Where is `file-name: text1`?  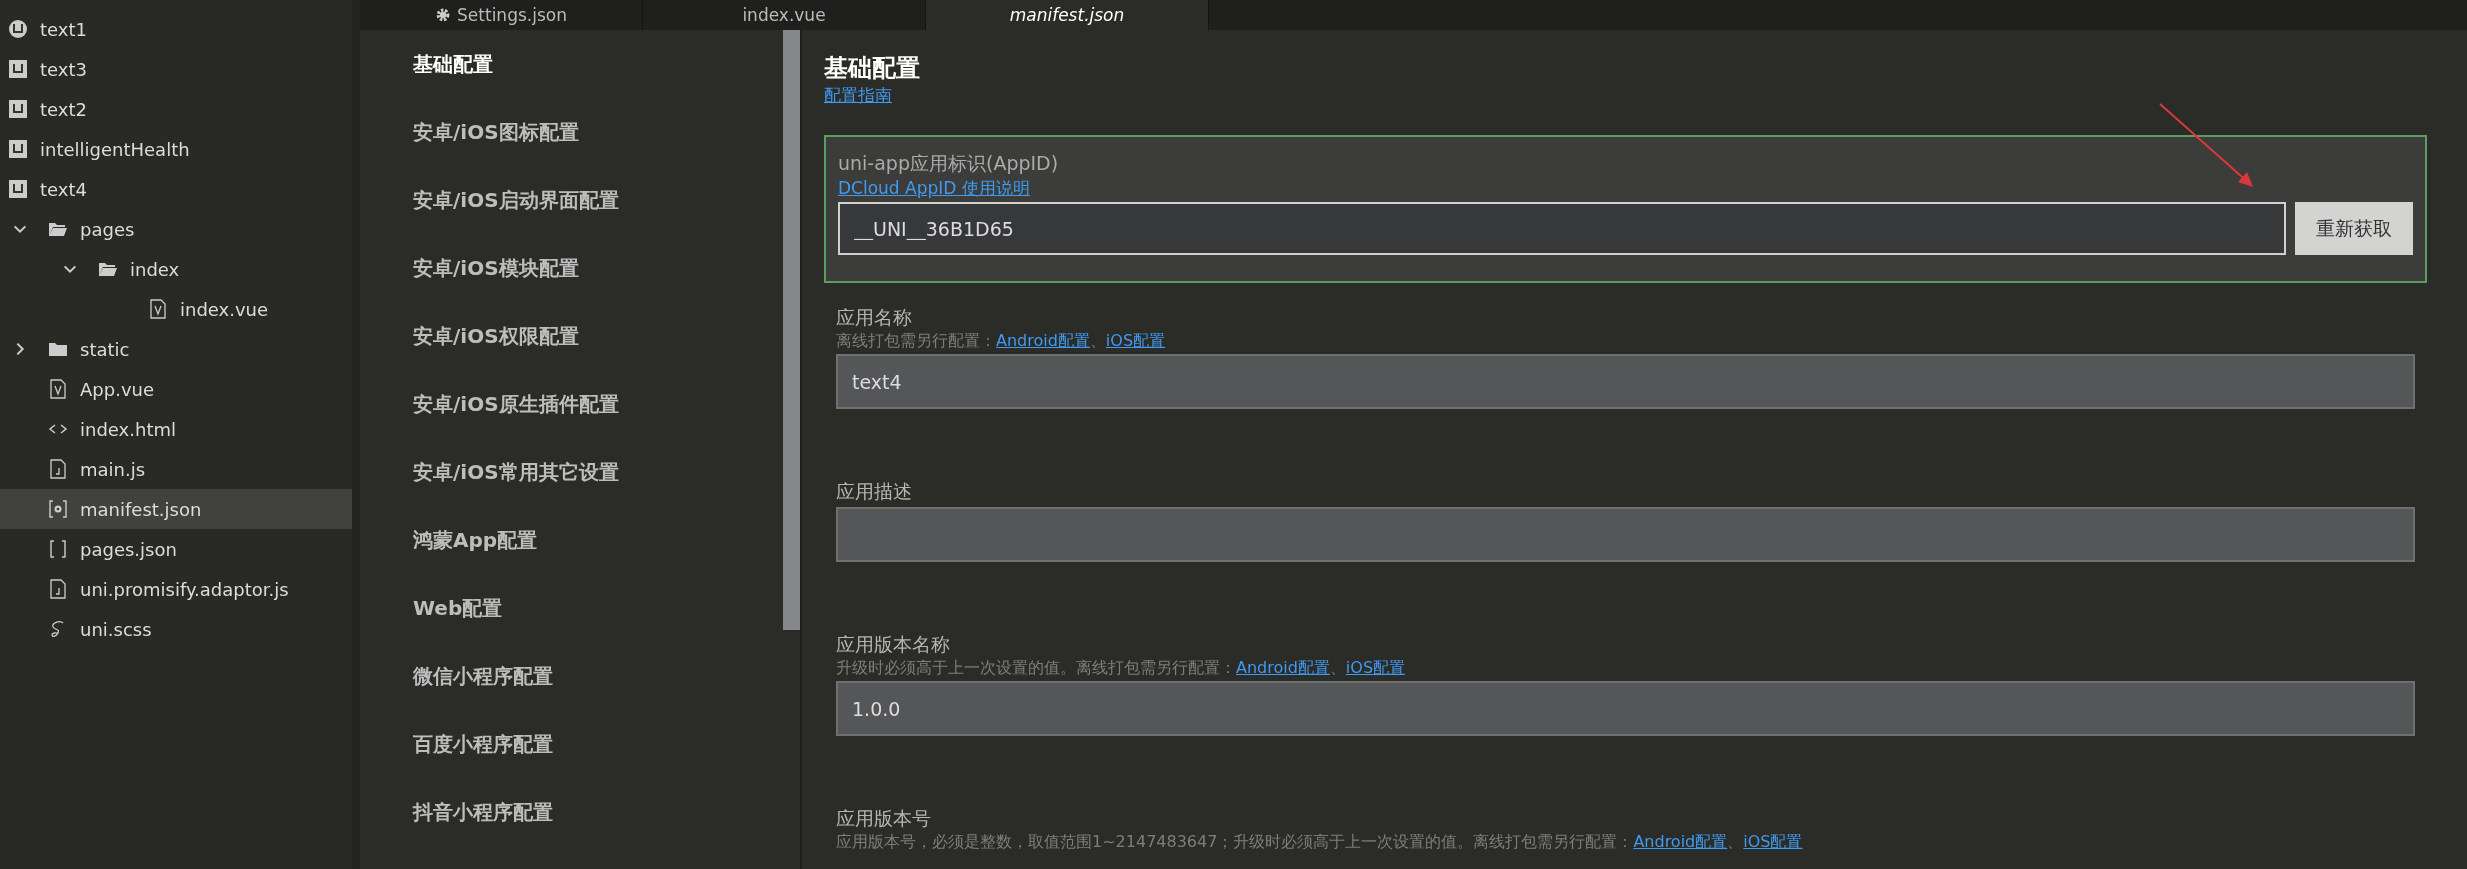
file-name: text1 is located at coordinates (63, 29).